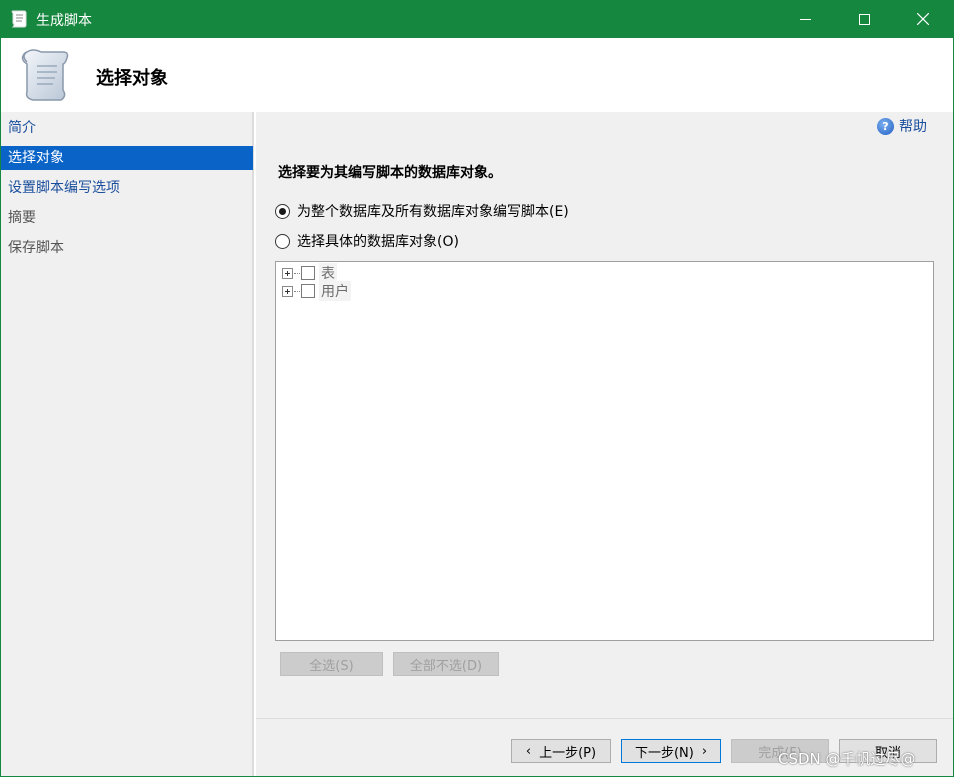 The height and width of the screenshot is (777, 954). I want to click on minimize-icon, so click(805, 19).